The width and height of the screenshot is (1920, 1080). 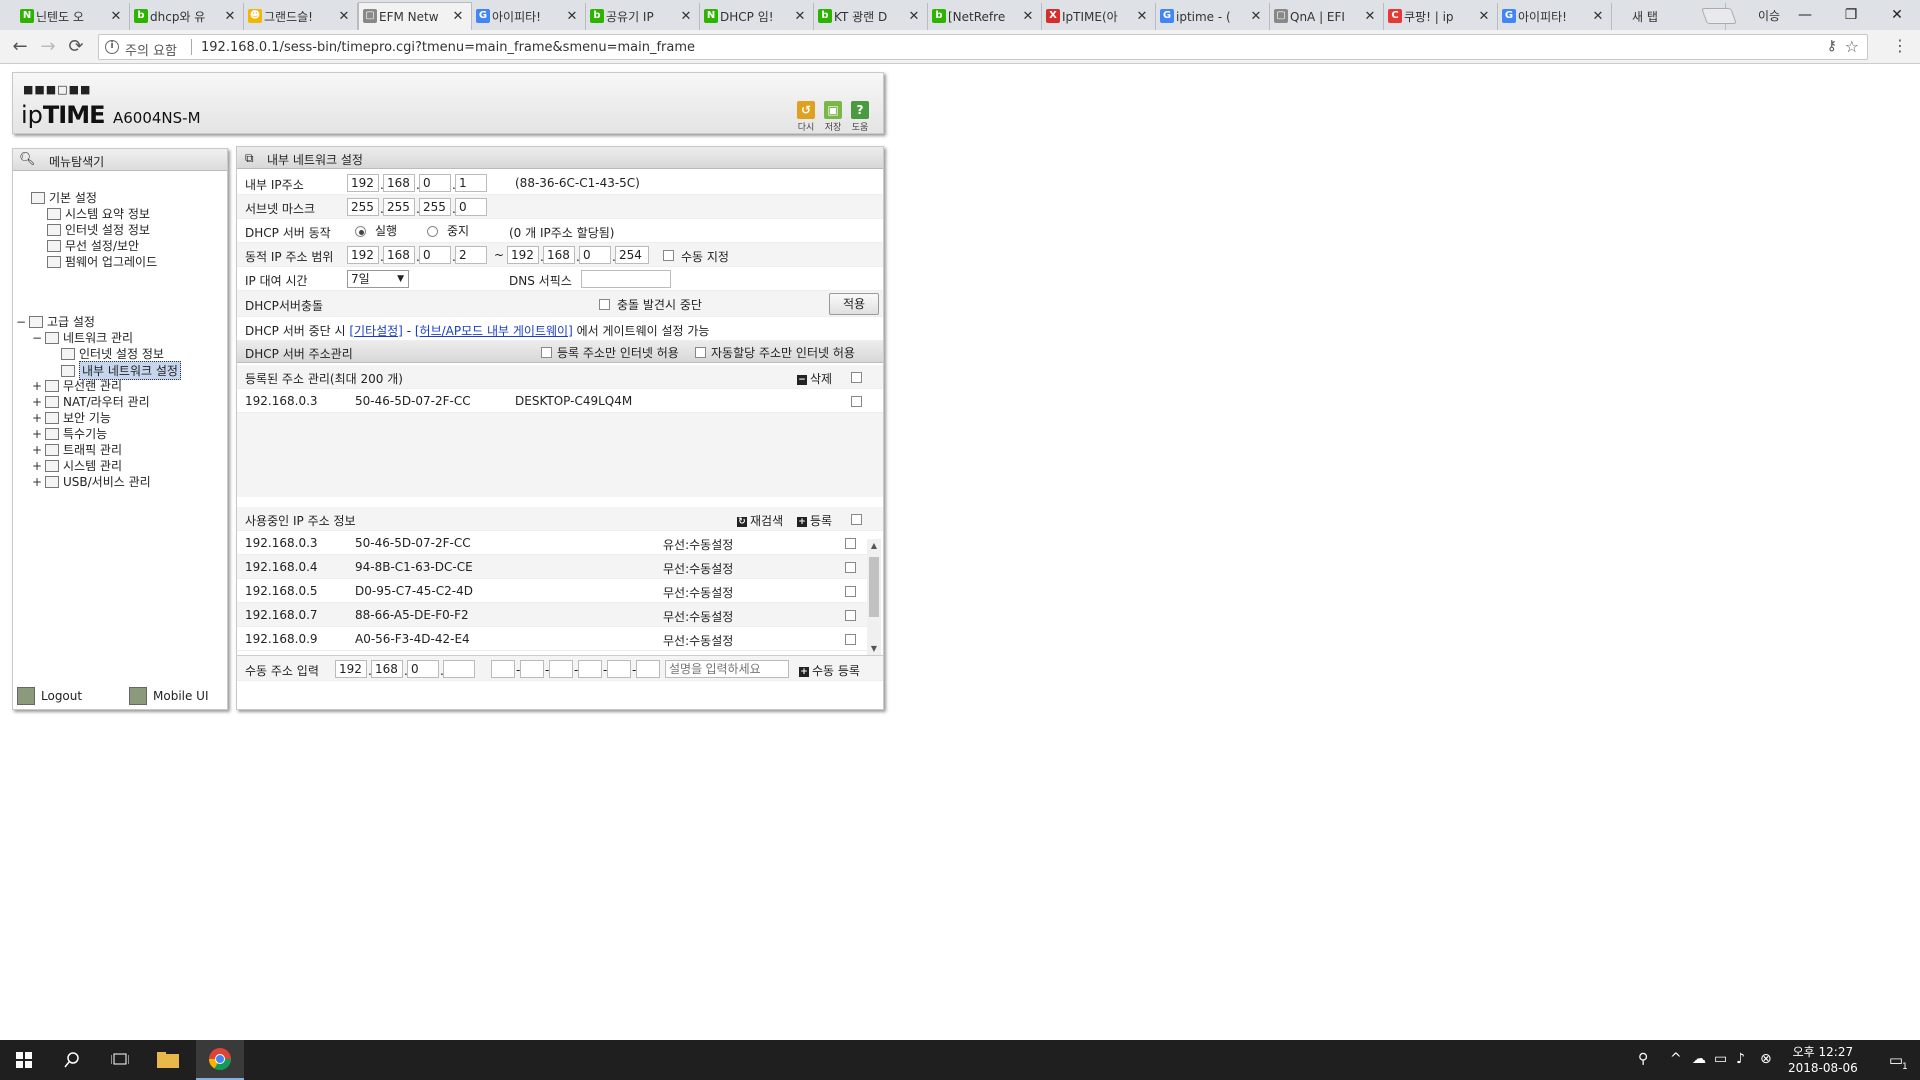 I want to click on register-button: + 등록, so click(x=814, y=520).